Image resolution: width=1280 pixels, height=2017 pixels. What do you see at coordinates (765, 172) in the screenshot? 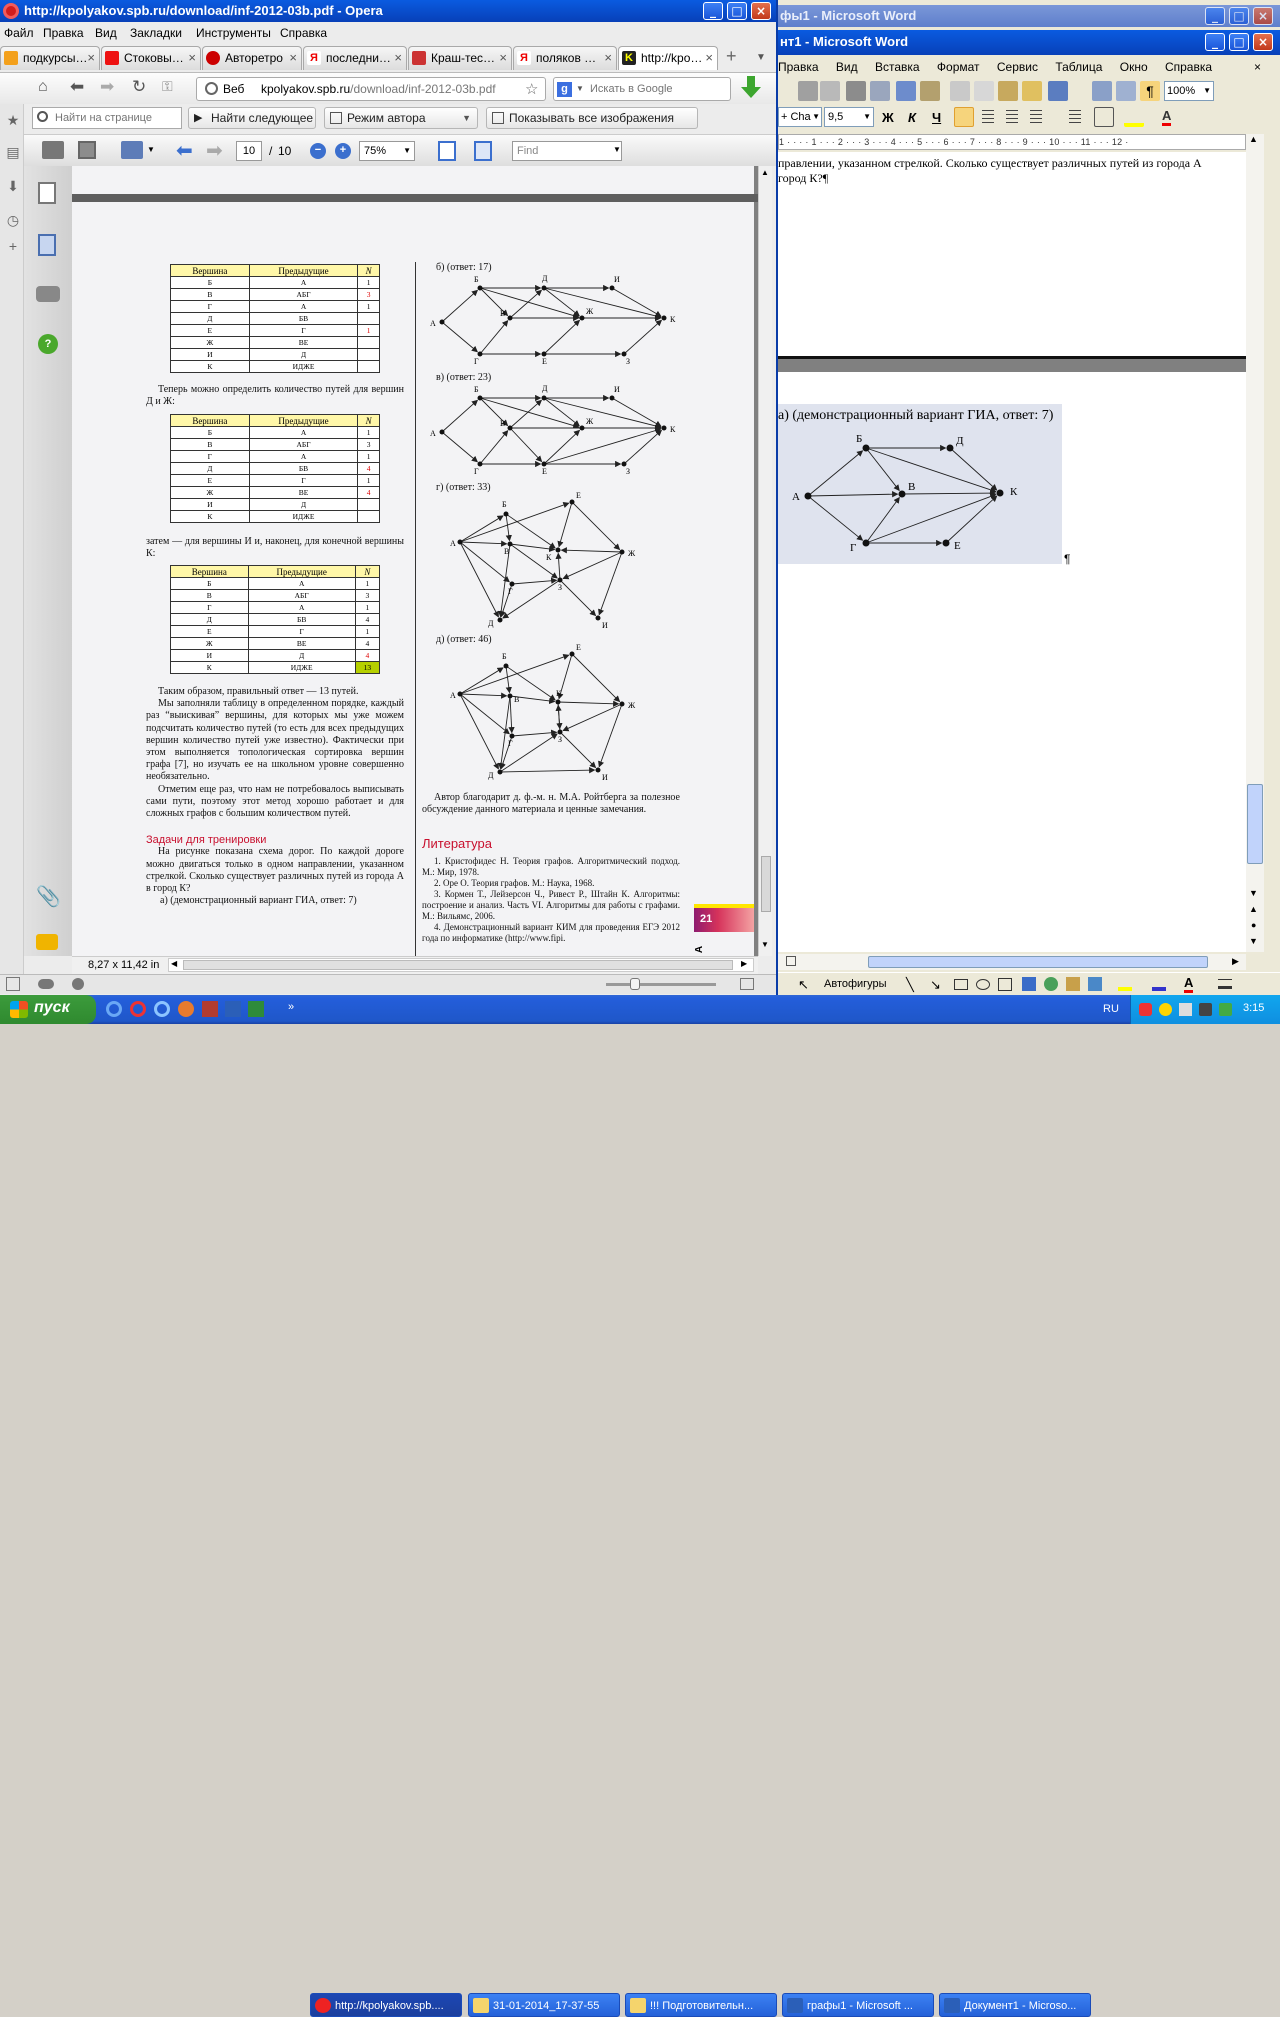
I see `scroll-up-icon: ▲` at bounding box center [765, 172].